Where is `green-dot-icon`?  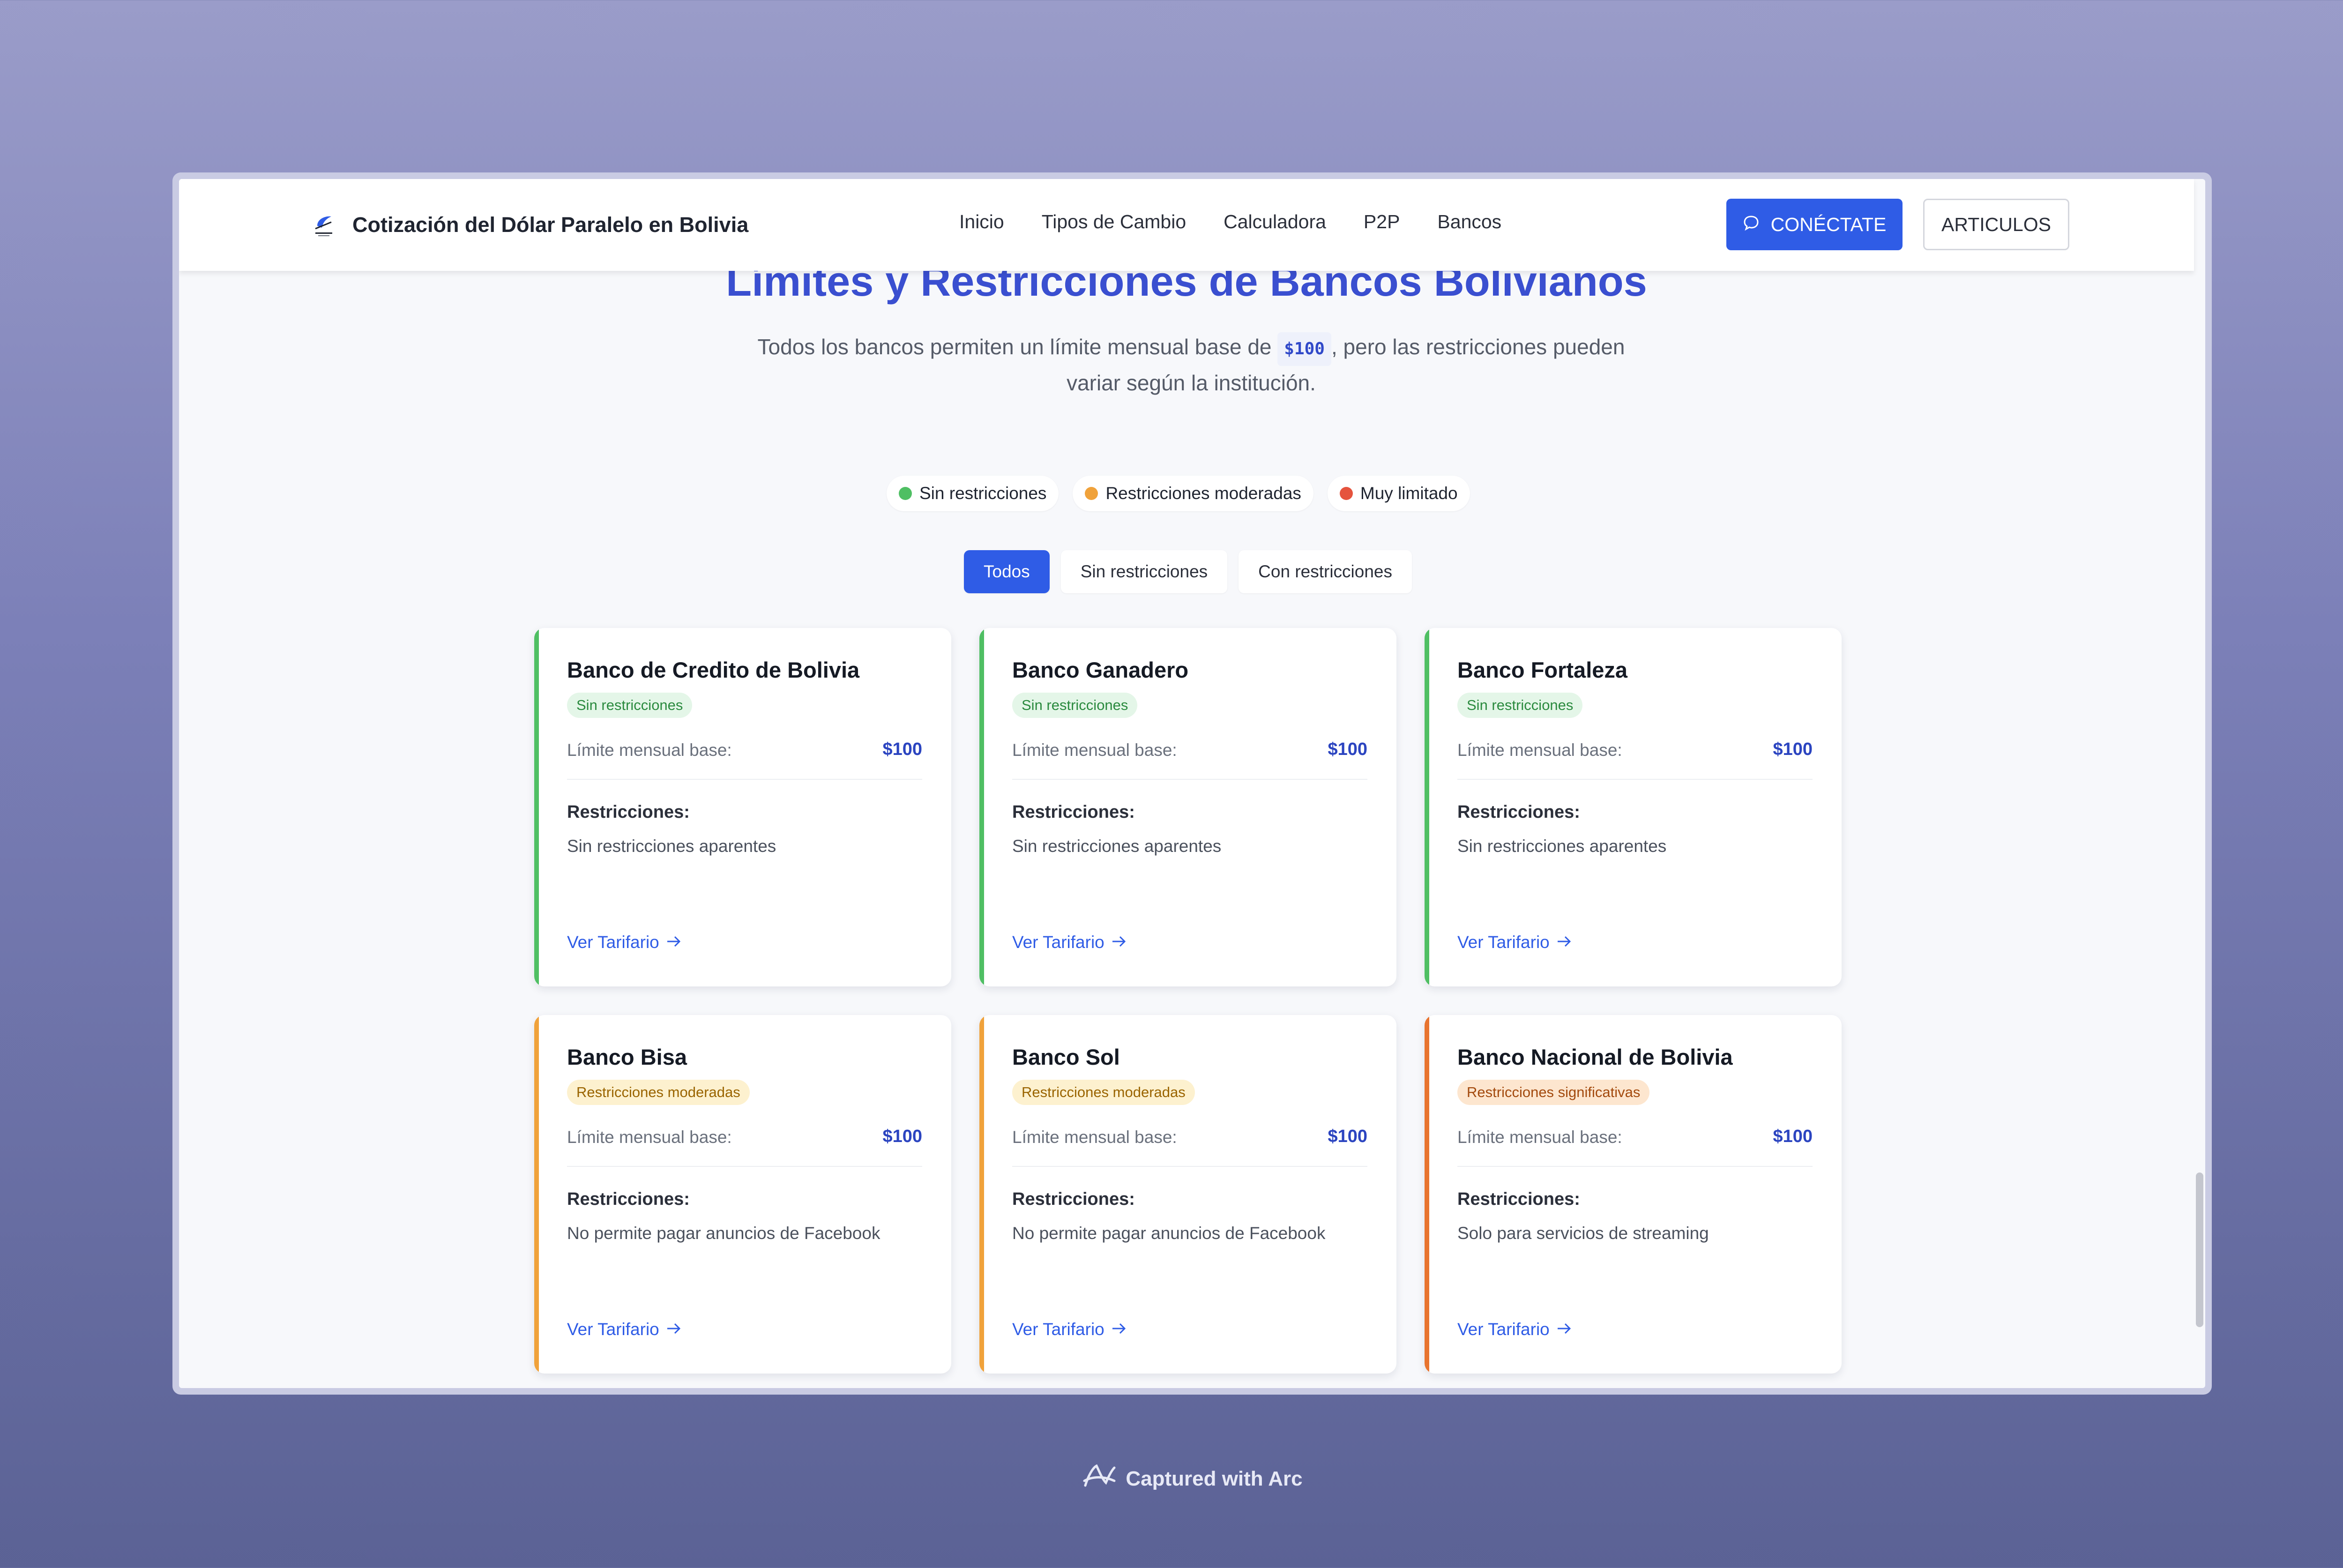 green-dot-icon is located at coordinates (905, 493).